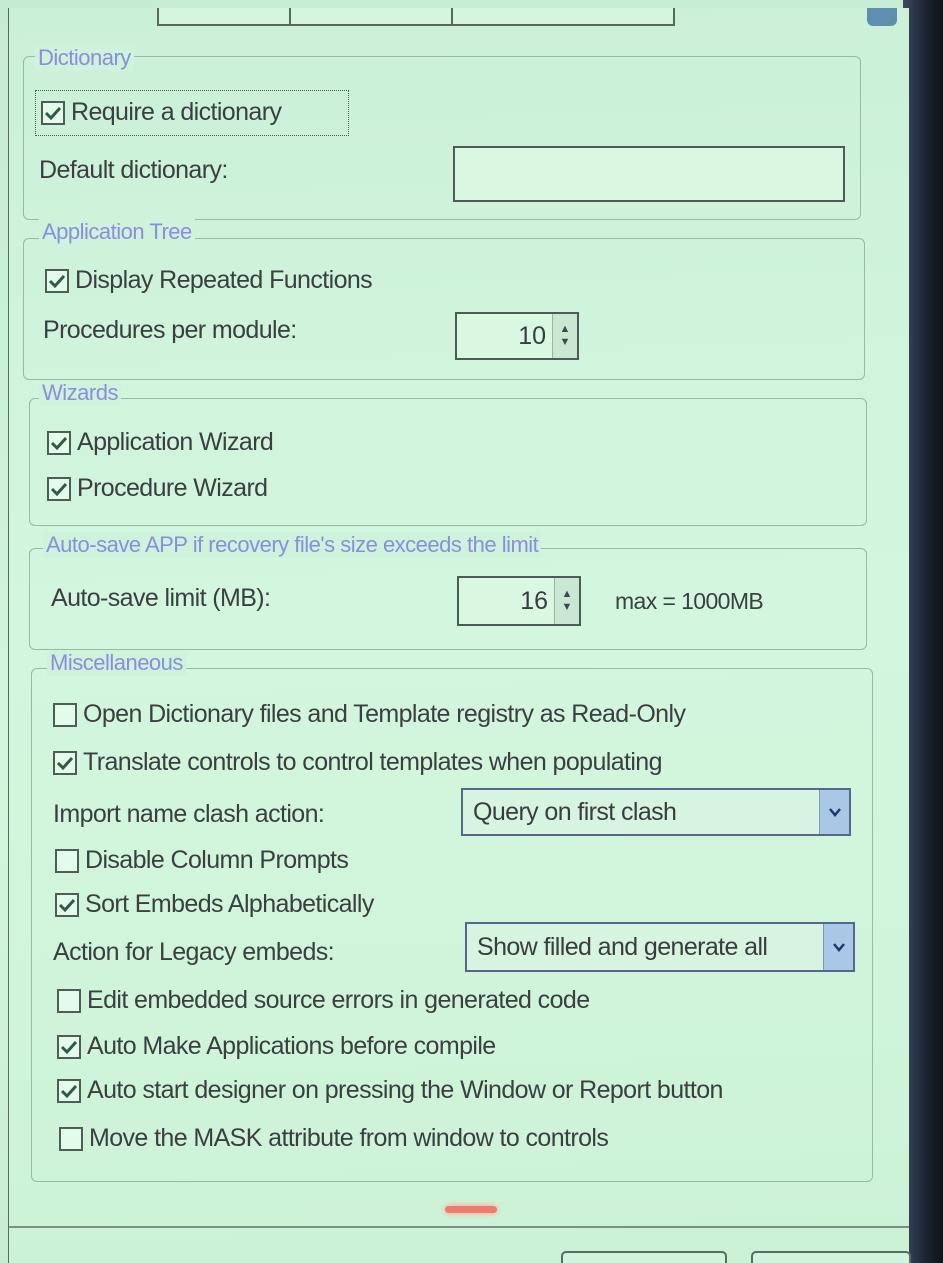  I want to click on procedure-wizard-checkbox: Procedure Wizard, so click(157, 488).